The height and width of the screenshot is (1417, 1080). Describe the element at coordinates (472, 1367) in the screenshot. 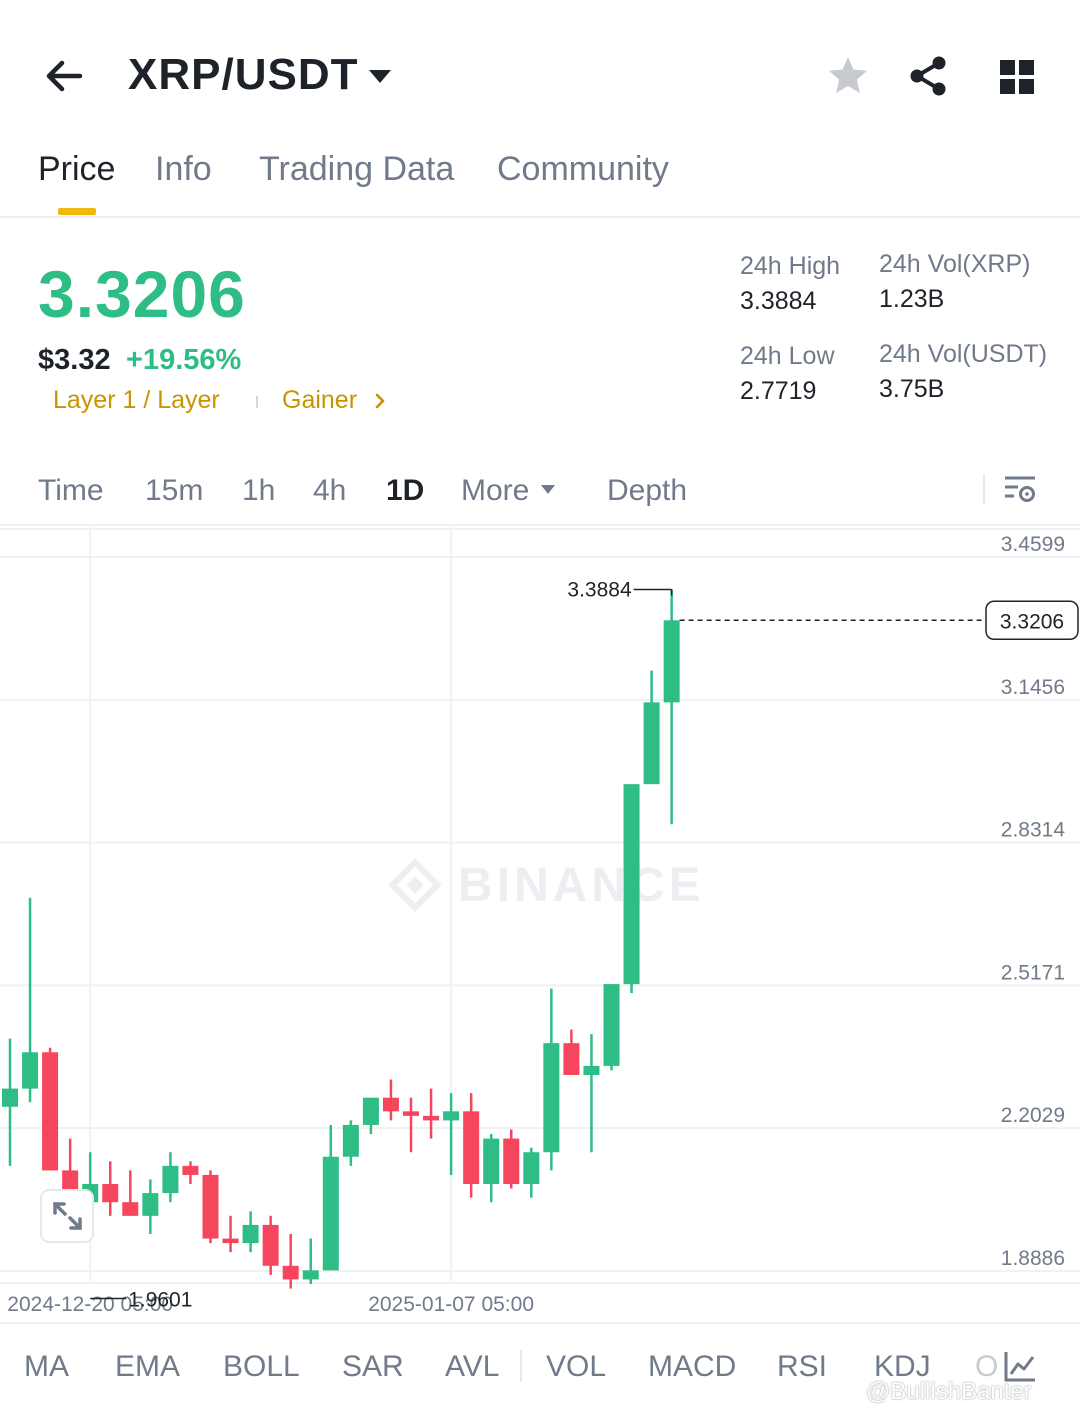

I see `indicator-avl: AVL` at that location.